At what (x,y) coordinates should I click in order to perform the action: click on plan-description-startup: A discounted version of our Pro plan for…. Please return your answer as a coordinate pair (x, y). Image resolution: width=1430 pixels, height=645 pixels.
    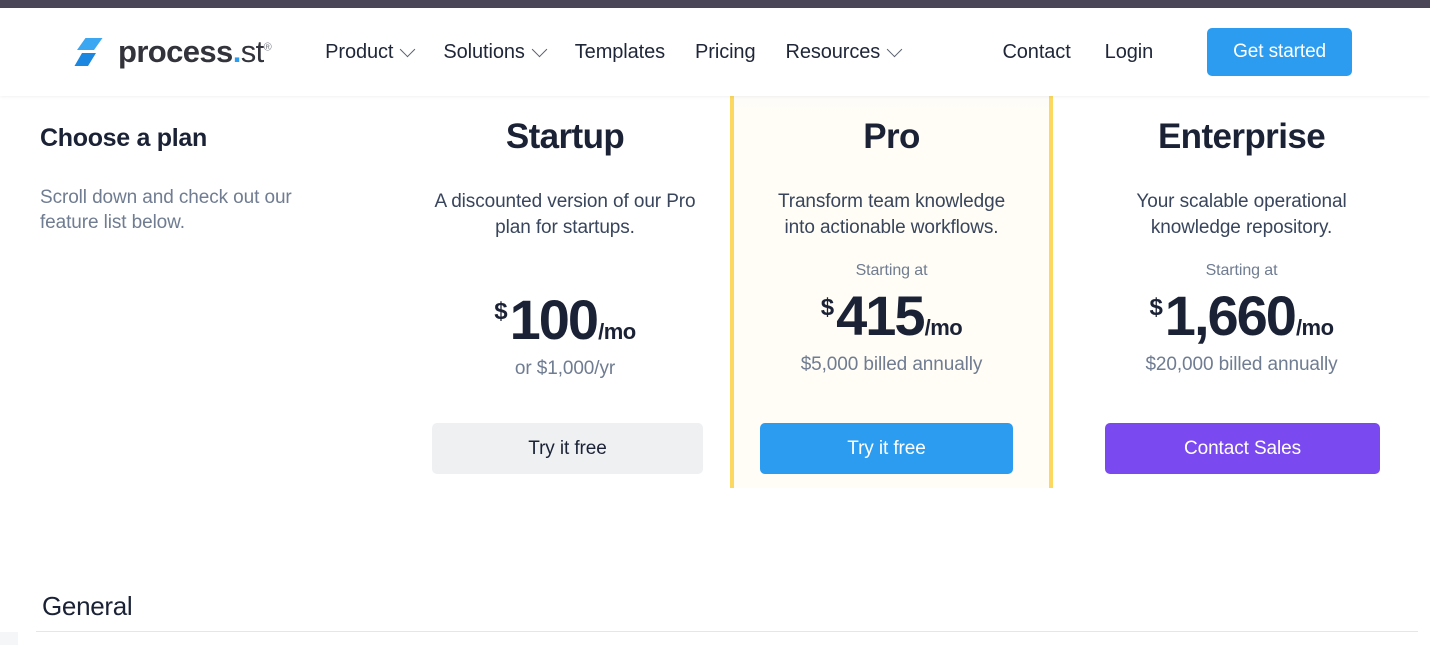
    Looking at the image, I should click on (565, 214).